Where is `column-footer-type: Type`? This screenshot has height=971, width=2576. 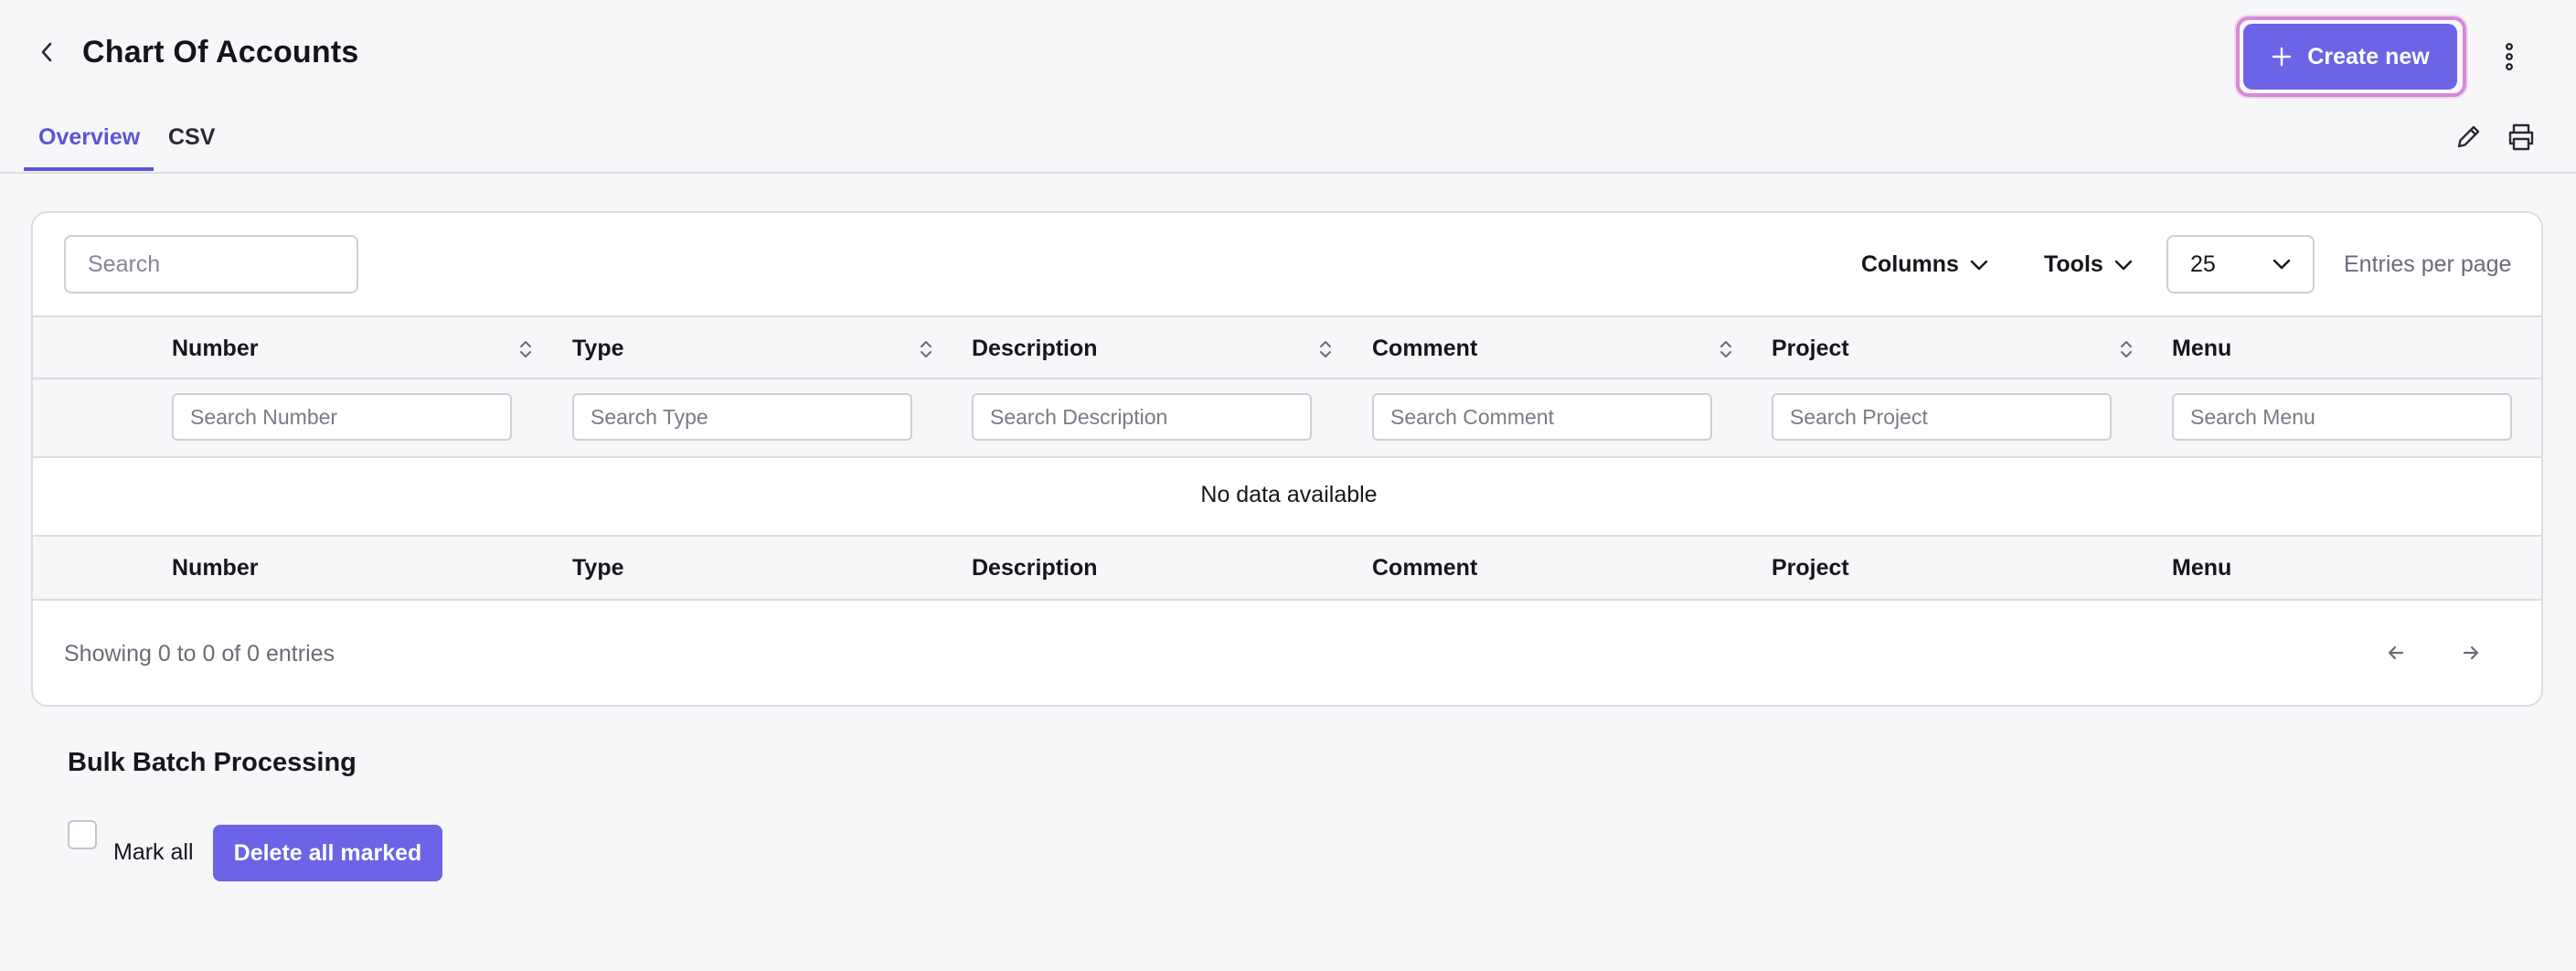
column-footer-type: Type is located at coordinates (598, 568).